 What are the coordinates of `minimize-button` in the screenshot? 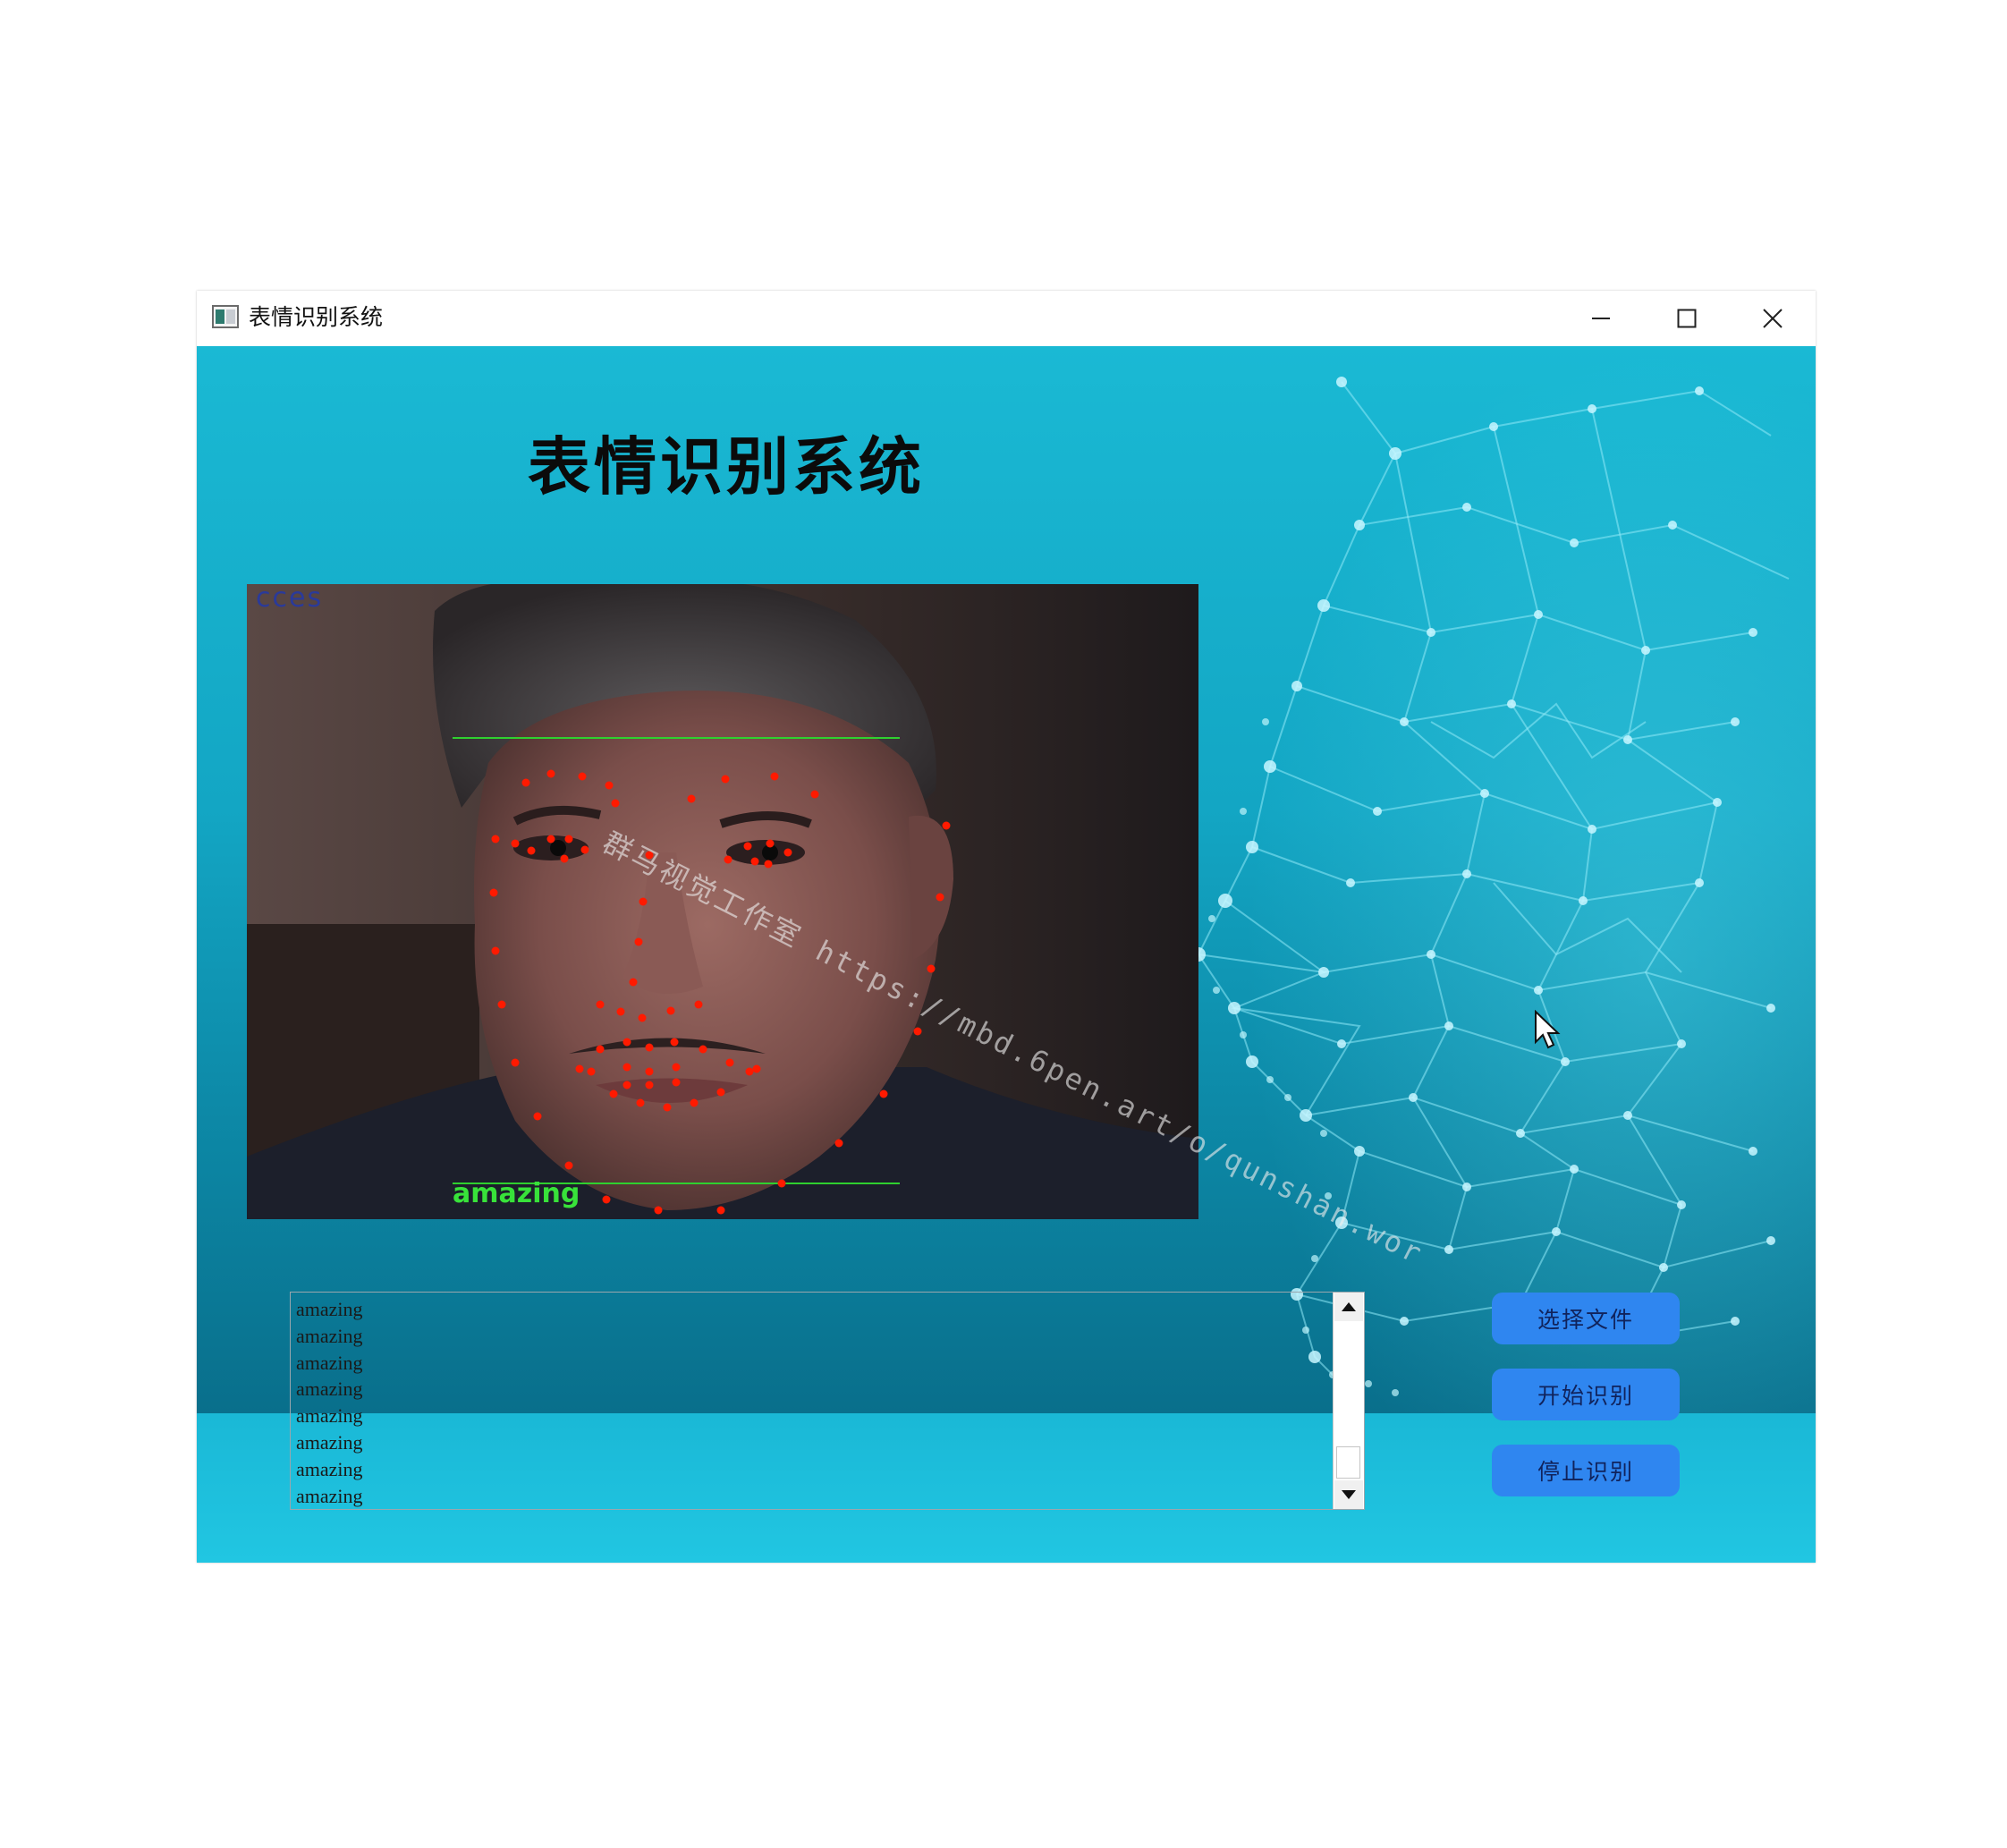 It's located at (1601, 319).